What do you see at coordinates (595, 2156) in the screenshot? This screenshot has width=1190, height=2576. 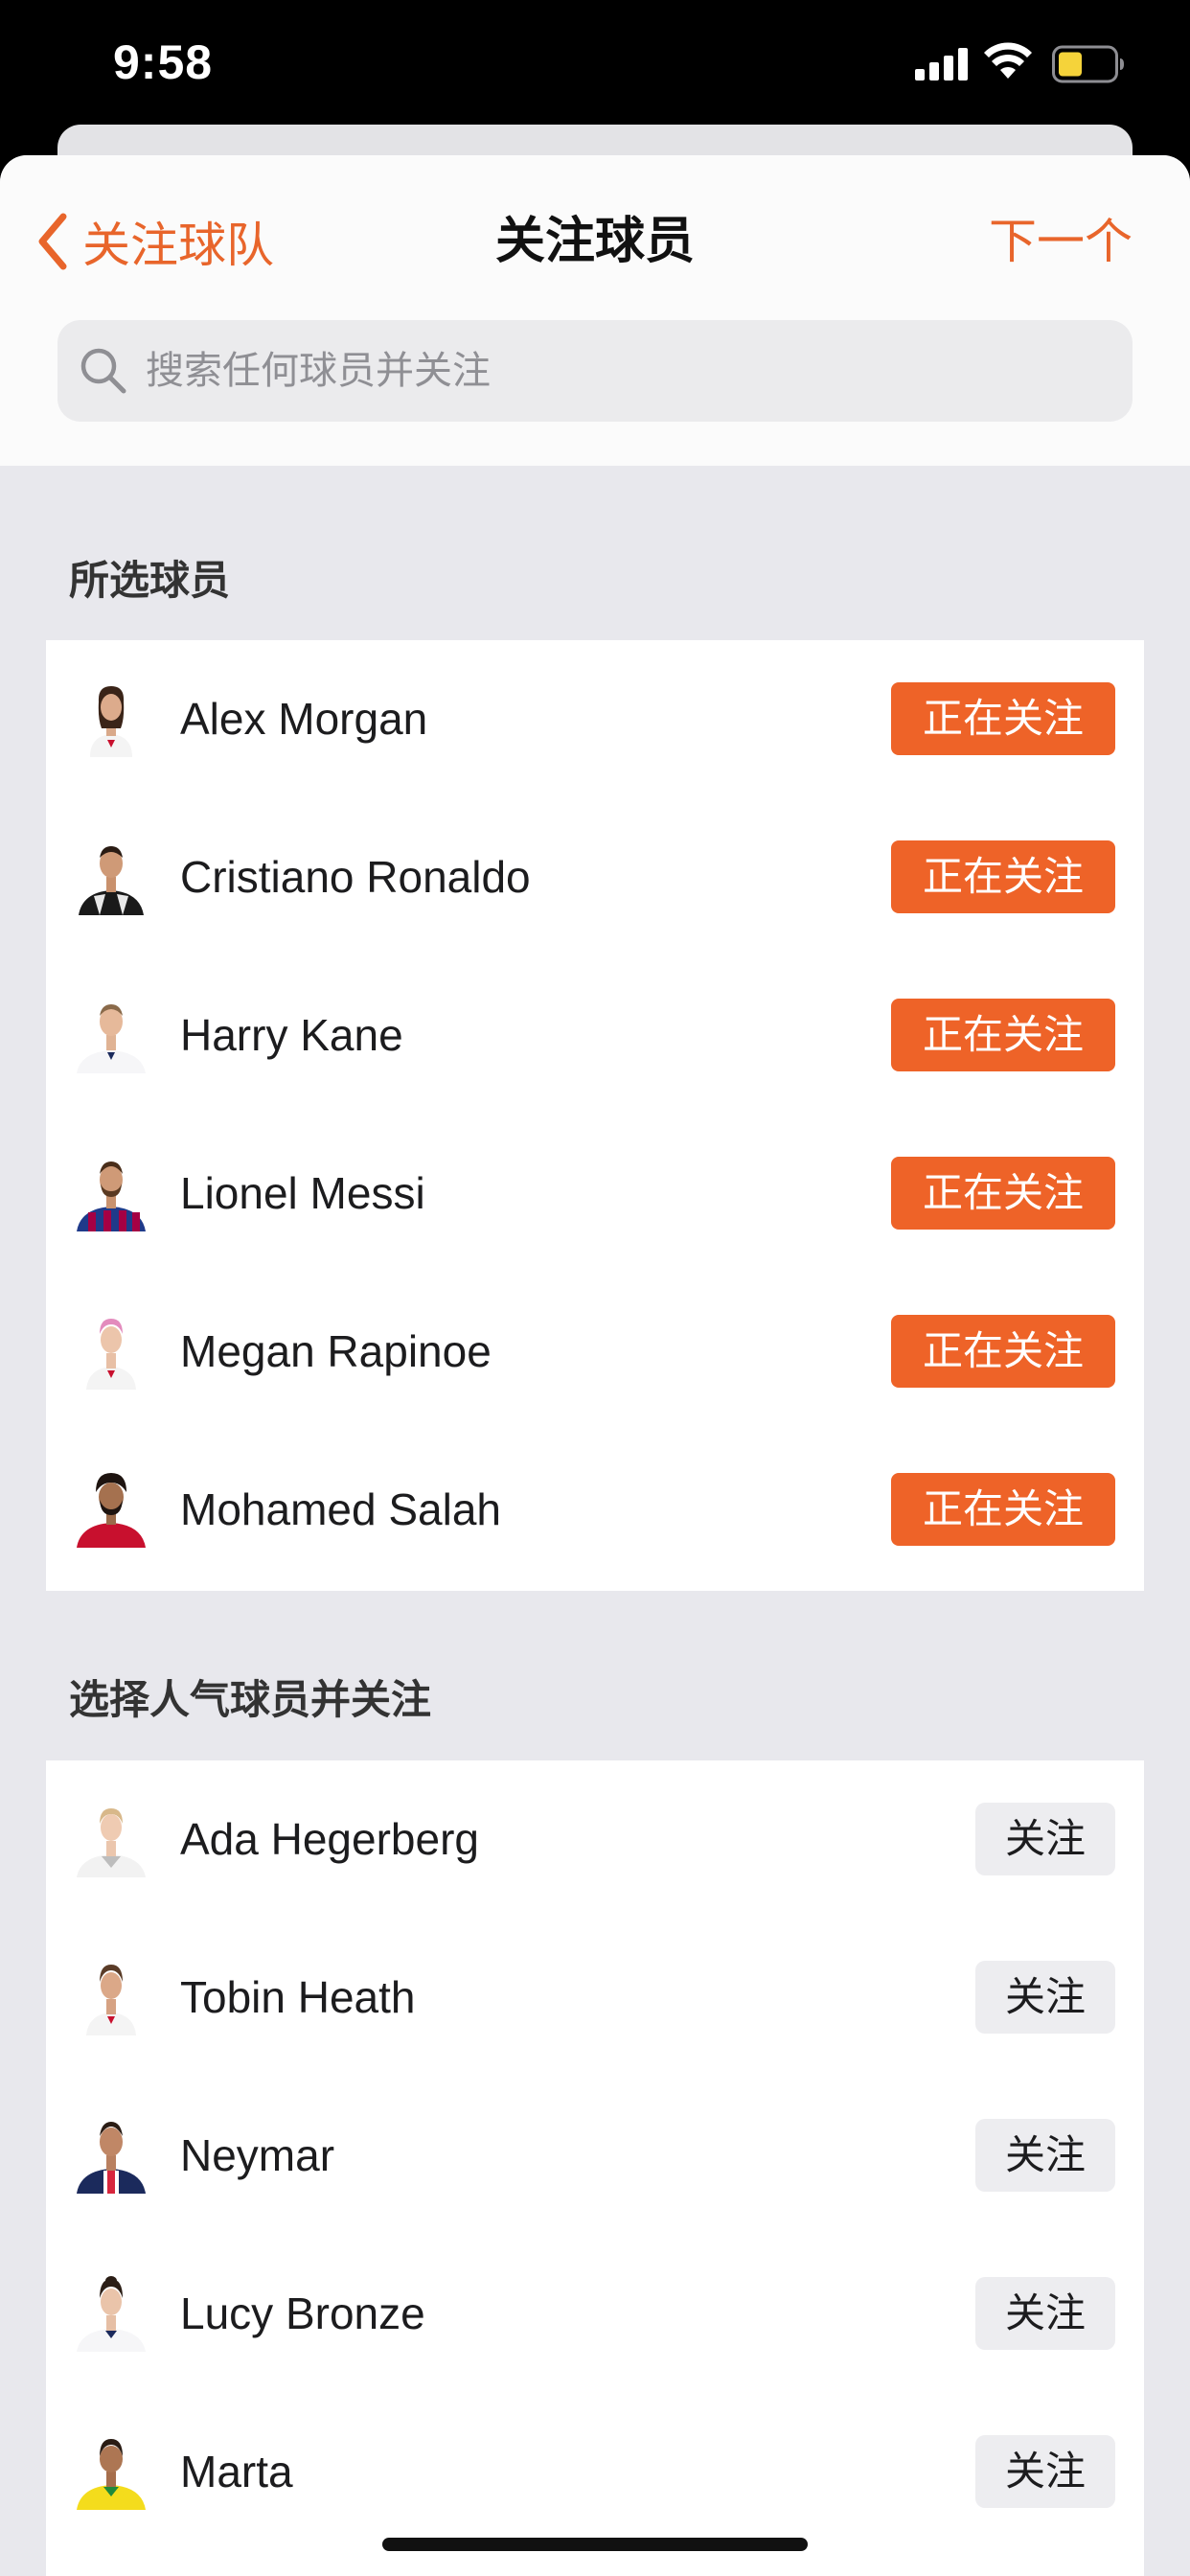 I see `list-item: Neymar 关注` at bounding box center [595, 2156].